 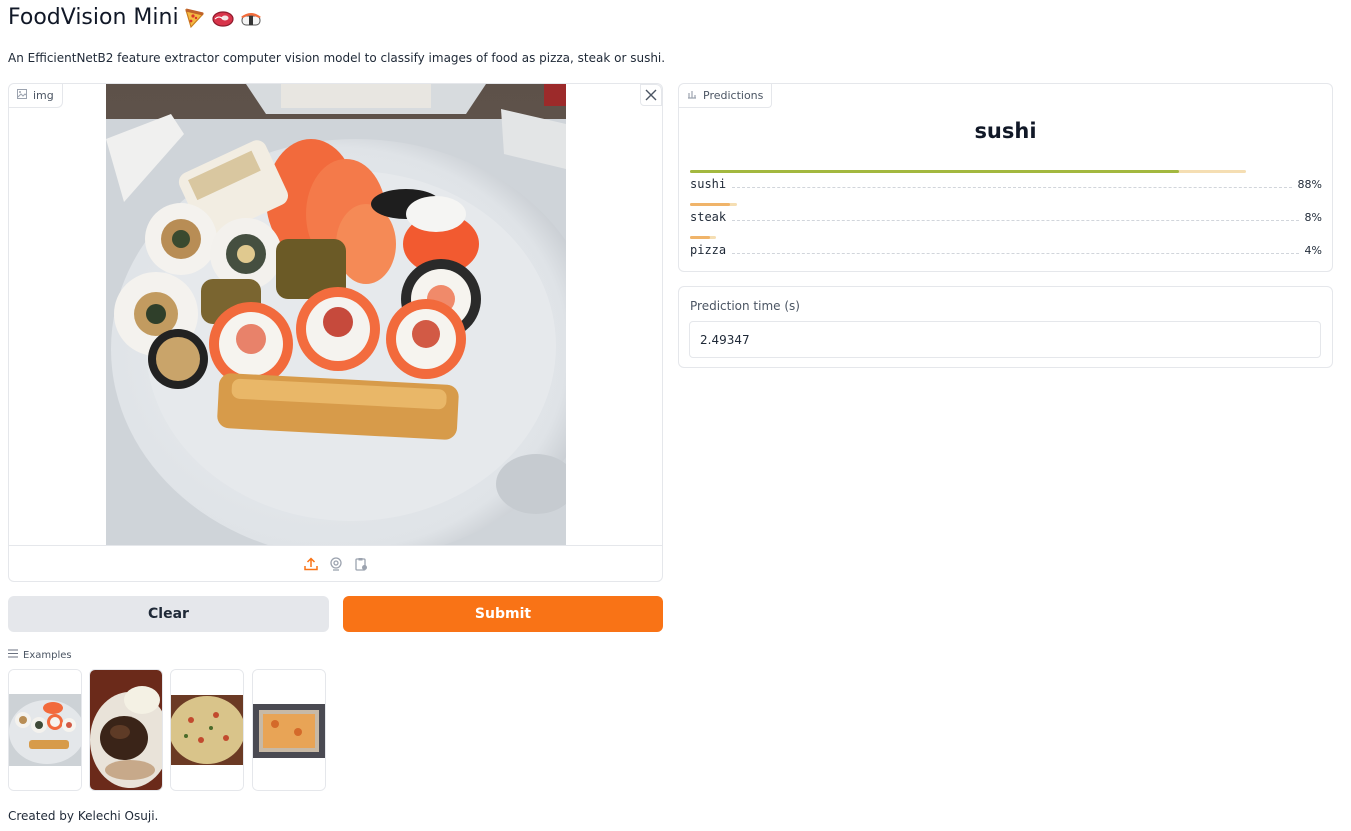 What do you see at coordinates (1313, 250) in the screenshot?
I see `confidence-percent: 4%` at bounding box center [1313, 250].